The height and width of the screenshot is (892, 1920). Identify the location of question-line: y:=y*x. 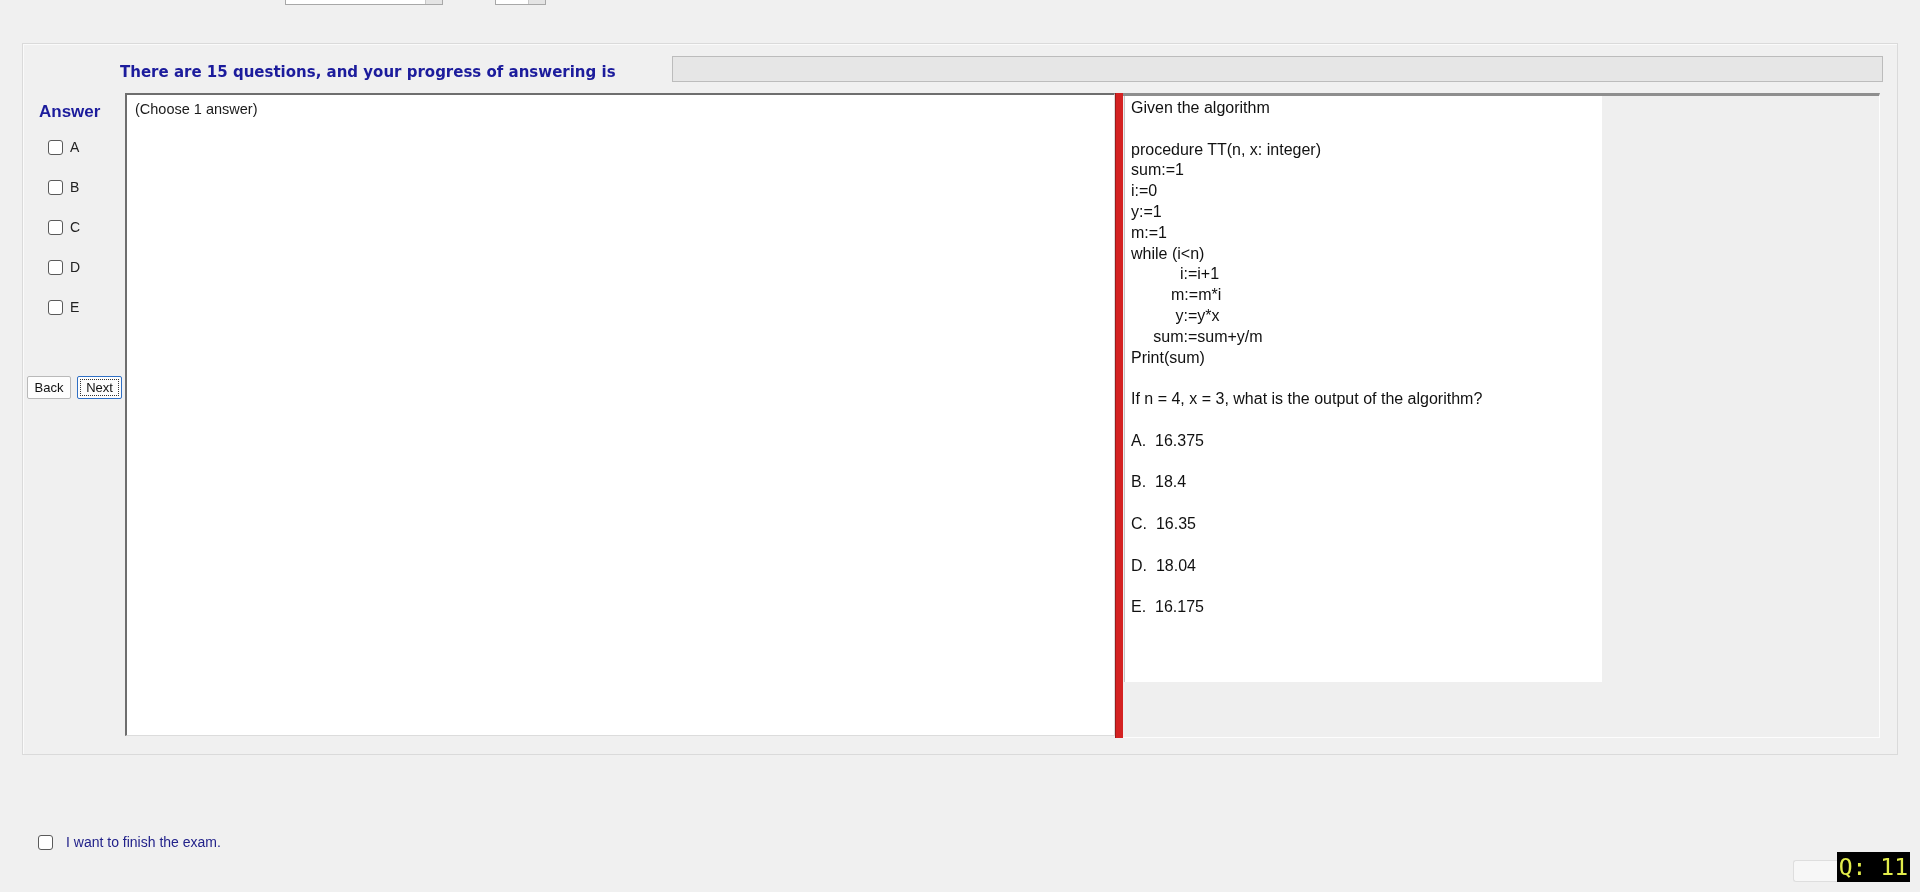
(1197, 315).